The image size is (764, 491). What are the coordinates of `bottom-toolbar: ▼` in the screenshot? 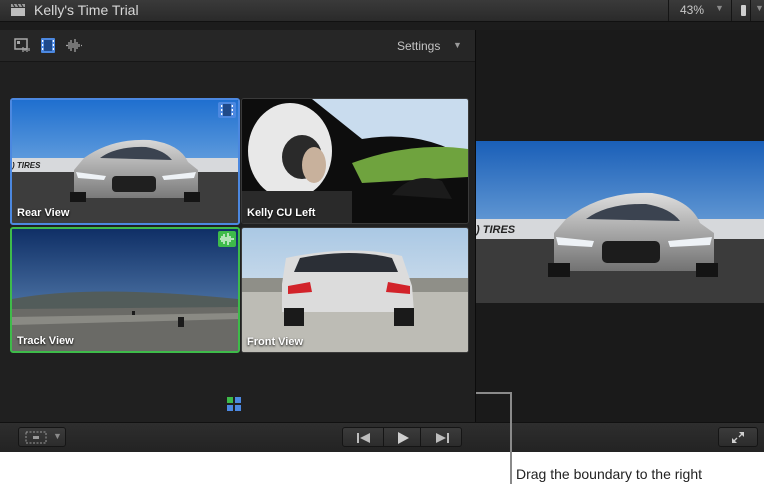 It's located at (382, 437).